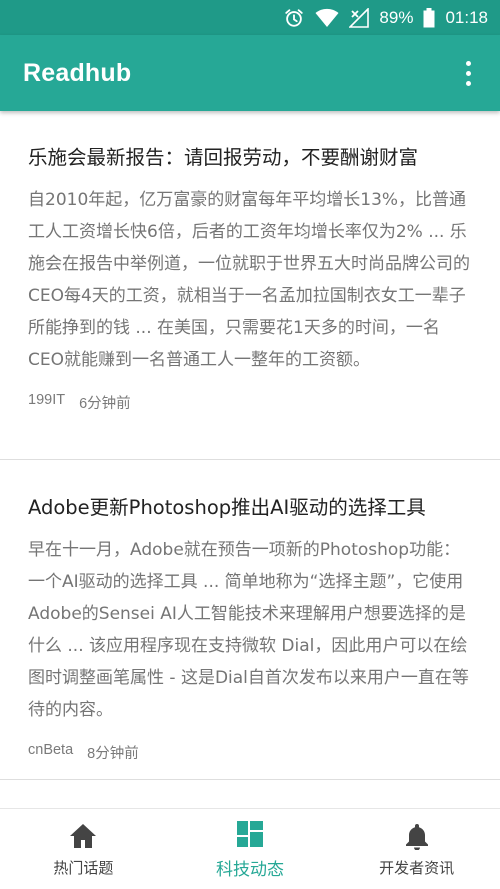 This screenshot has height=889, width=500. Describe the element at coordinates (83, 867) in the screenshot. I see `nav-label: 热门话题` at that location.